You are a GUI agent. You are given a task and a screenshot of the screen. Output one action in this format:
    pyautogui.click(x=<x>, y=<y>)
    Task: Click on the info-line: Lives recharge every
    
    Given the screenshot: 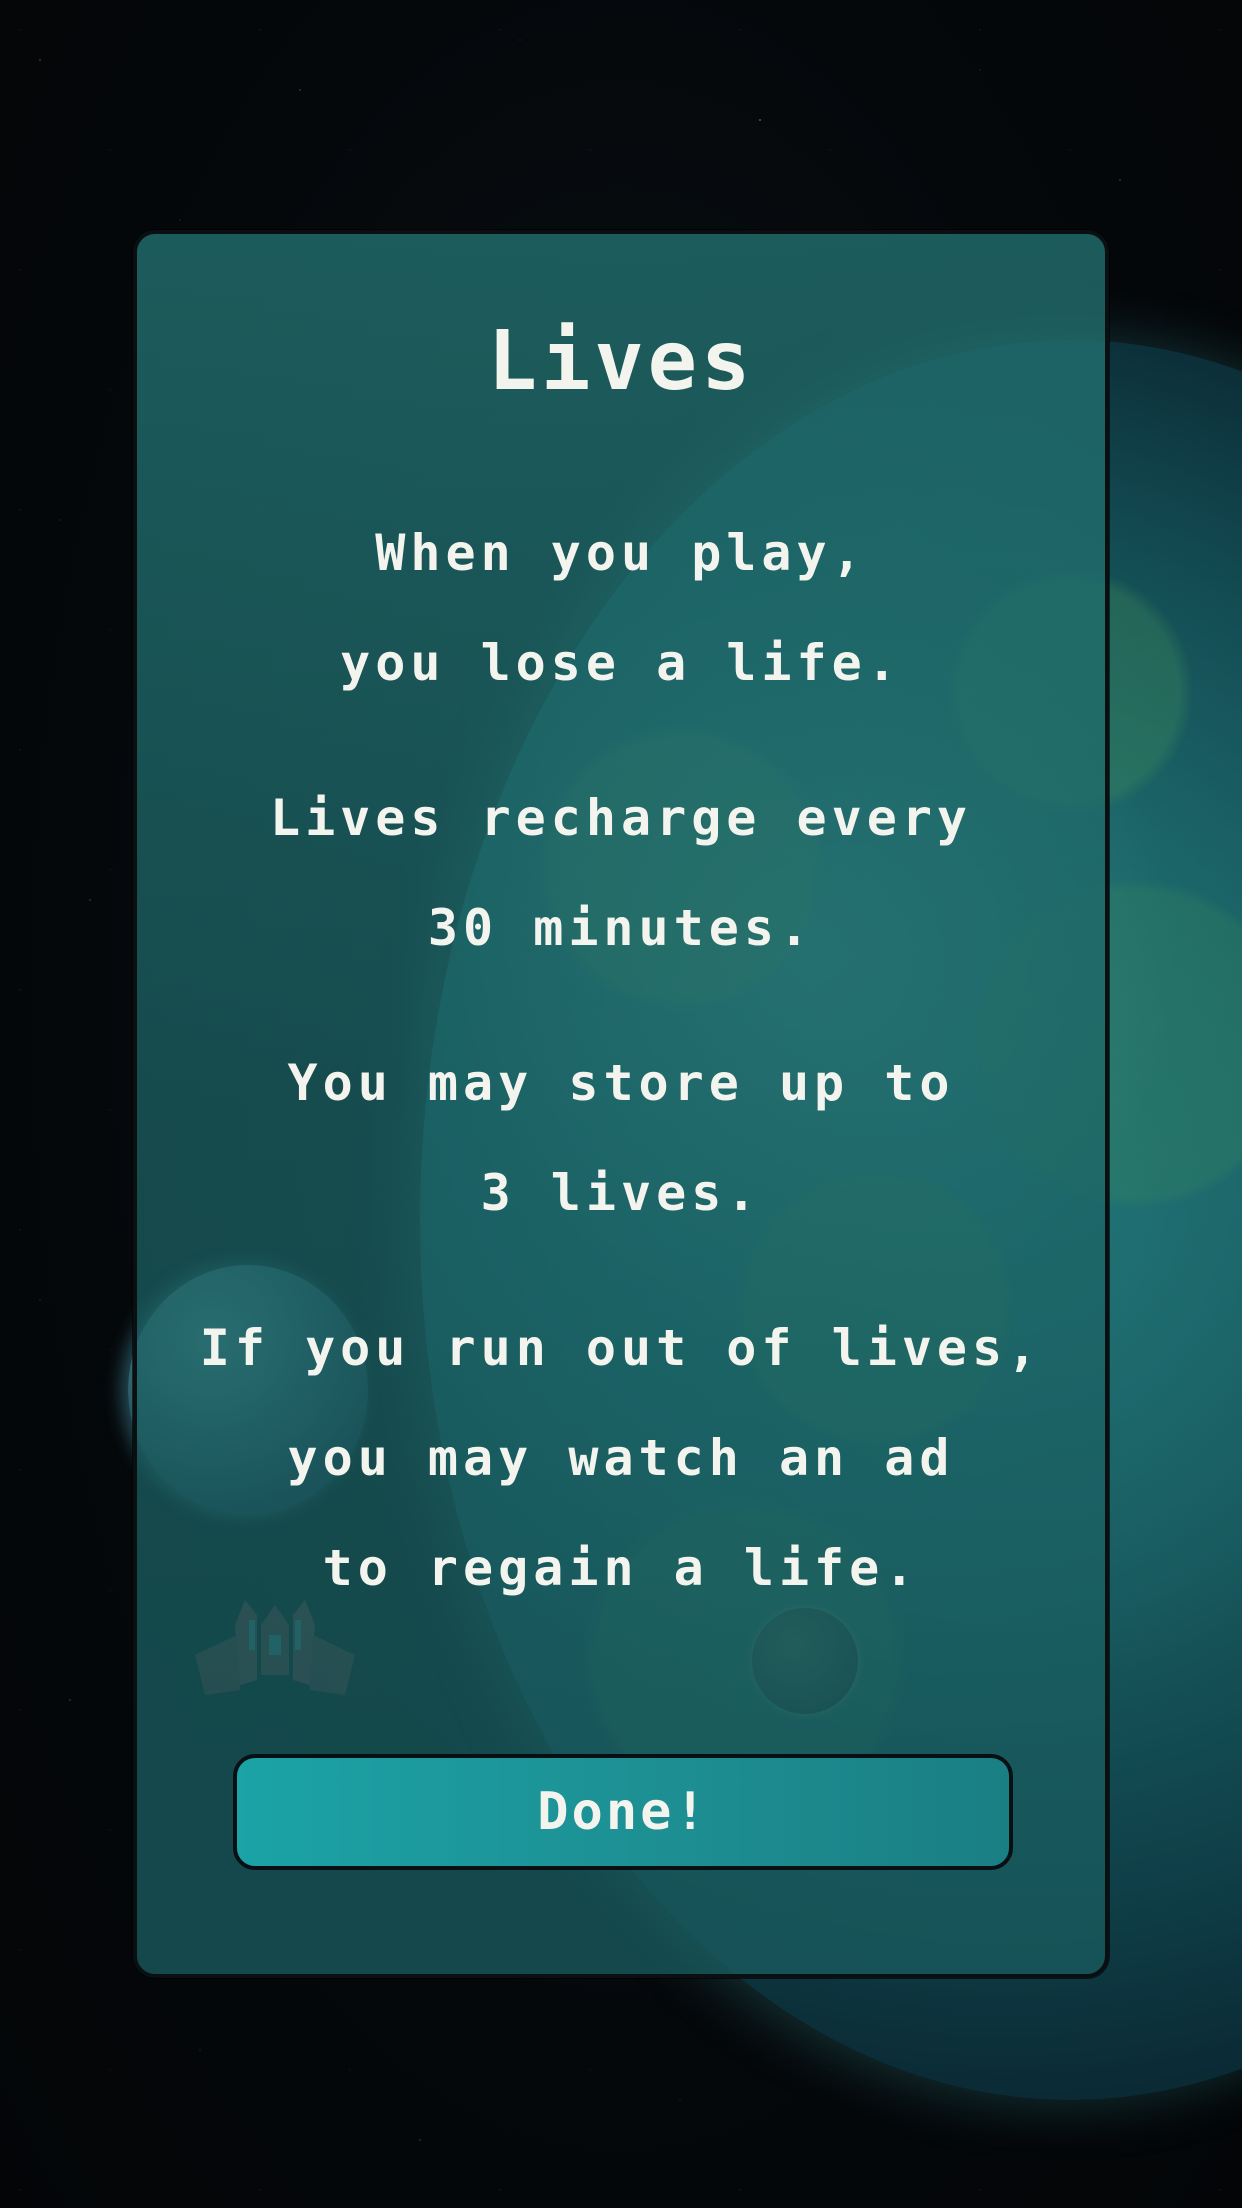 What is the action you would take?
    pyautogui.click(x=621, y=818)
    